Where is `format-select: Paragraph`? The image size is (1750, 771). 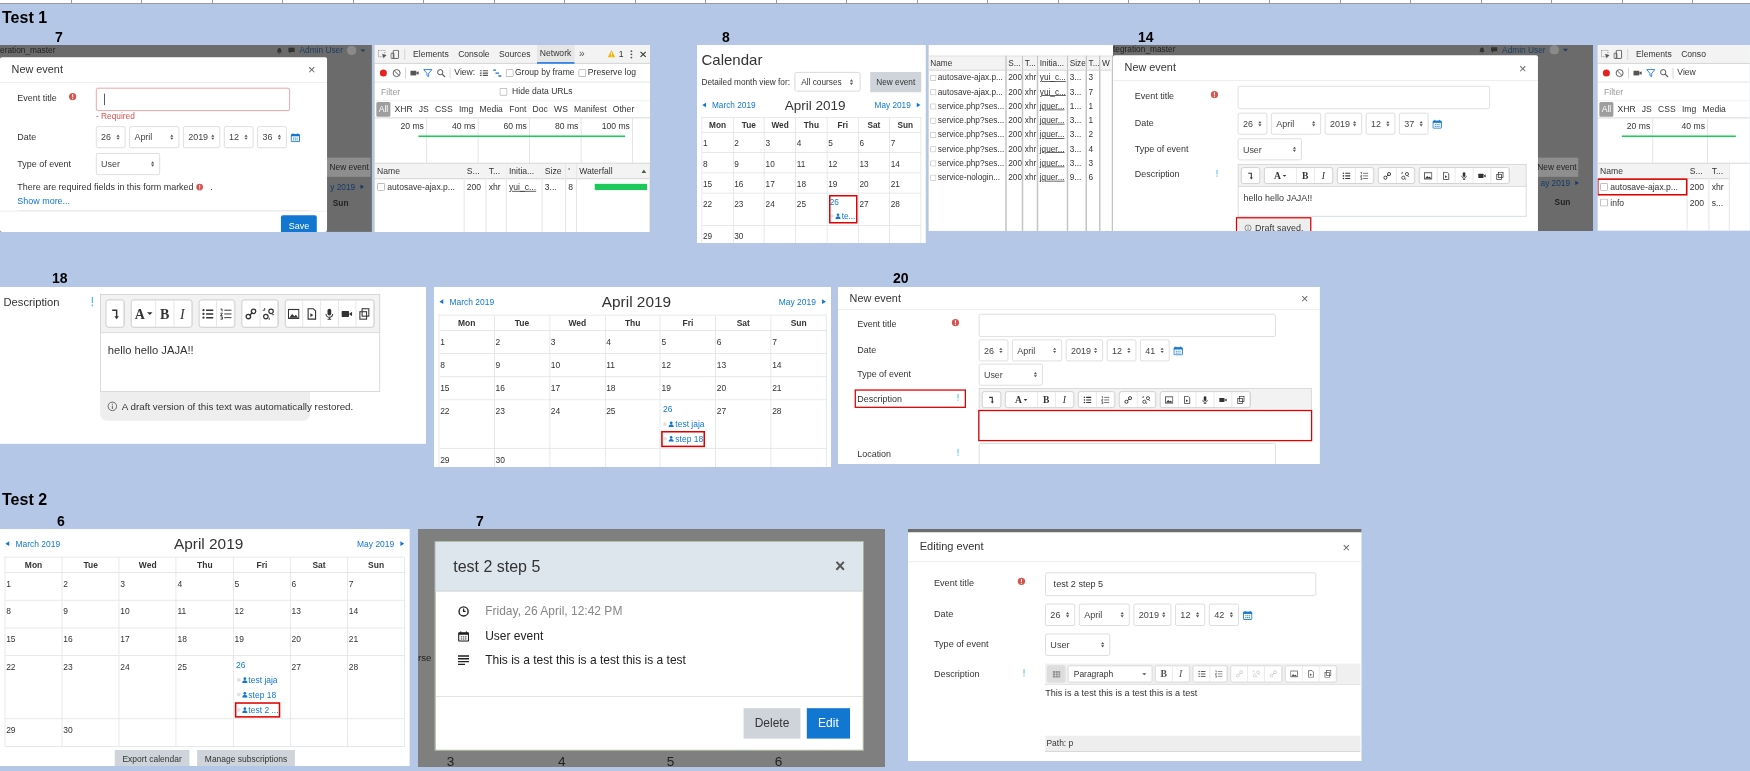
format-select: Paragraph is located at coordinates (1110, 674).